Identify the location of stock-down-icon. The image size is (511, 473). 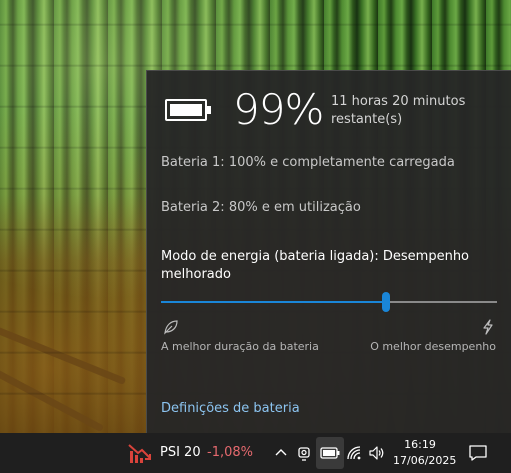
(140, 454).